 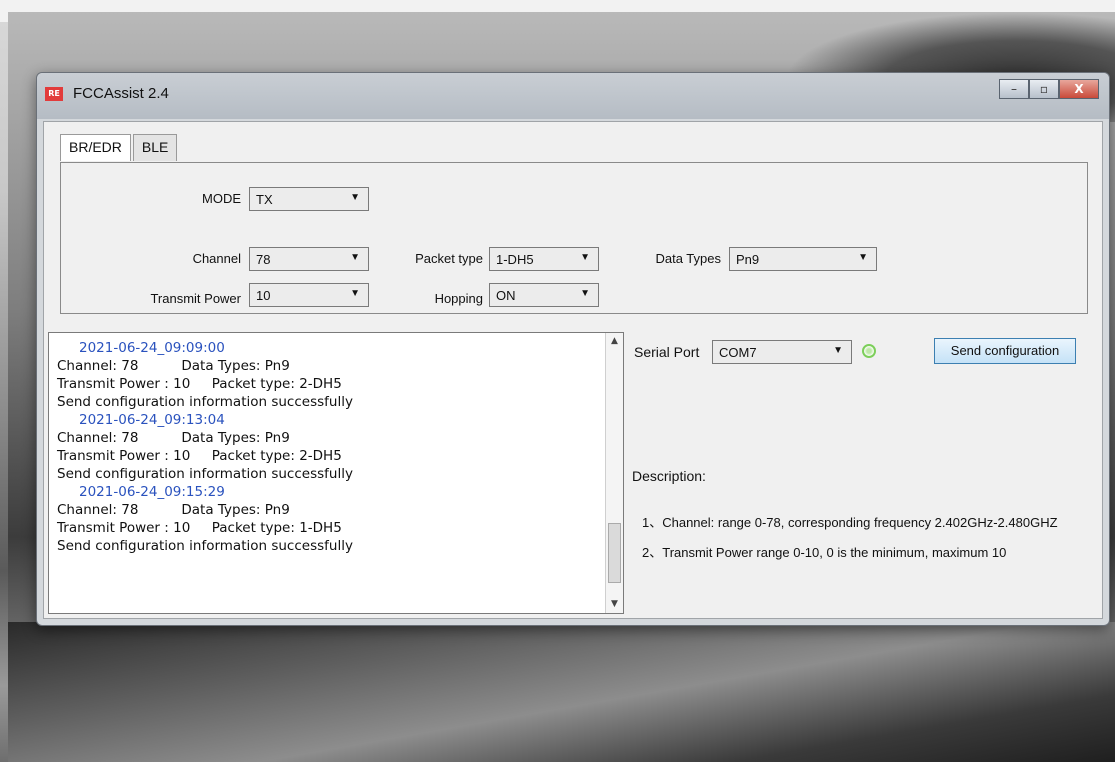 What do you see at coordinates (869, 351) in the screenshot?
I see `connection-status-icon` at bounding box center [869, 351].